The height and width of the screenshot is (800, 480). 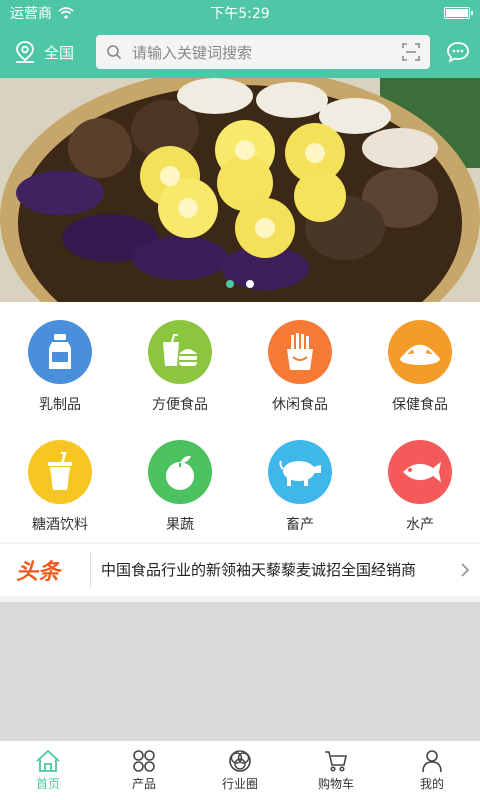 What do you see at coordinates (240, 761) in the screenshot?
I see `circles-icon` at bounding box center [240, 761].